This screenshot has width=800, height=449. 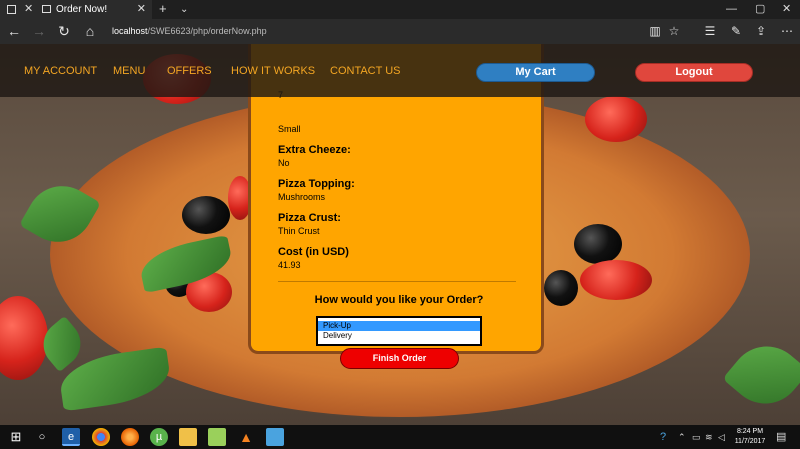 I want to click on pizza-topping-value: Mushrooms, so click(x=302, y=197).